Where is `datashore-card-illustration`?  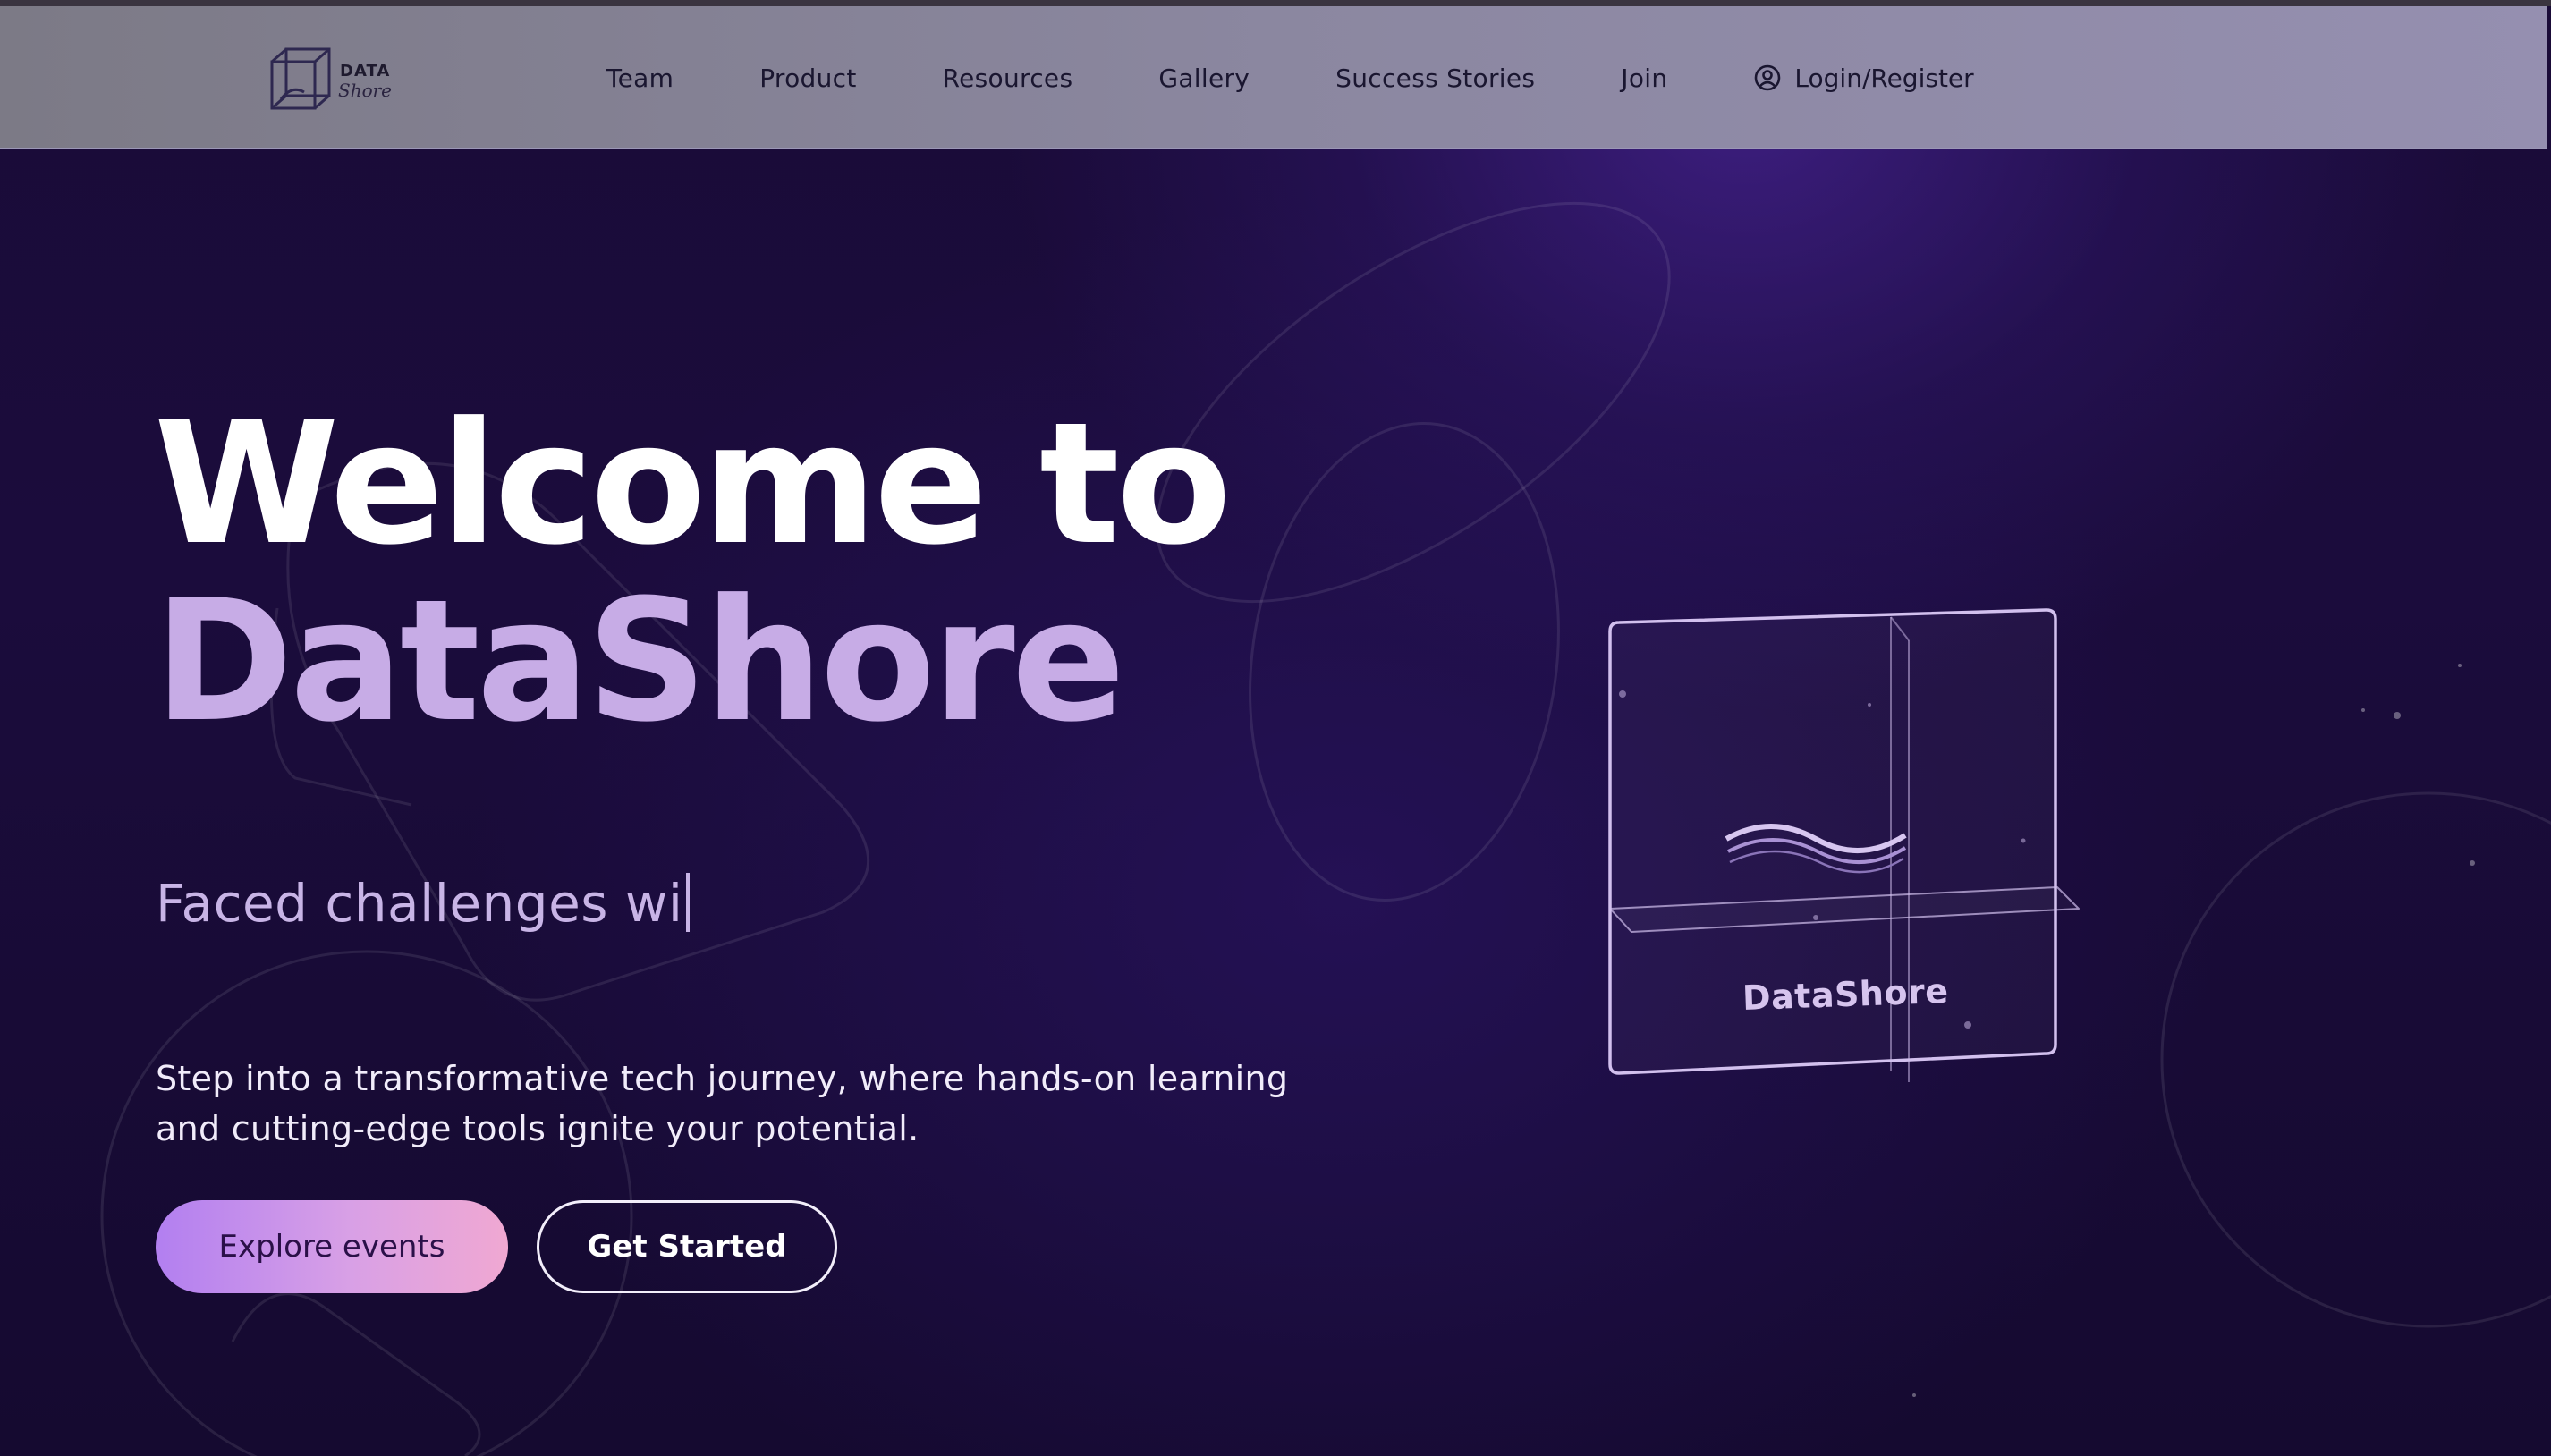
datashore-card-illustration is located at coordinates (1844, 845).